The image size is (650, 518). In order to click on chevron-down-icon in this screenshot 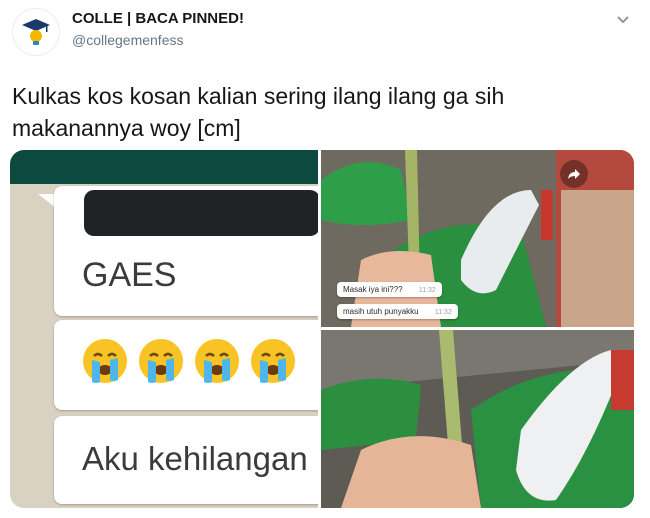, I will do `click(623, 19)`.